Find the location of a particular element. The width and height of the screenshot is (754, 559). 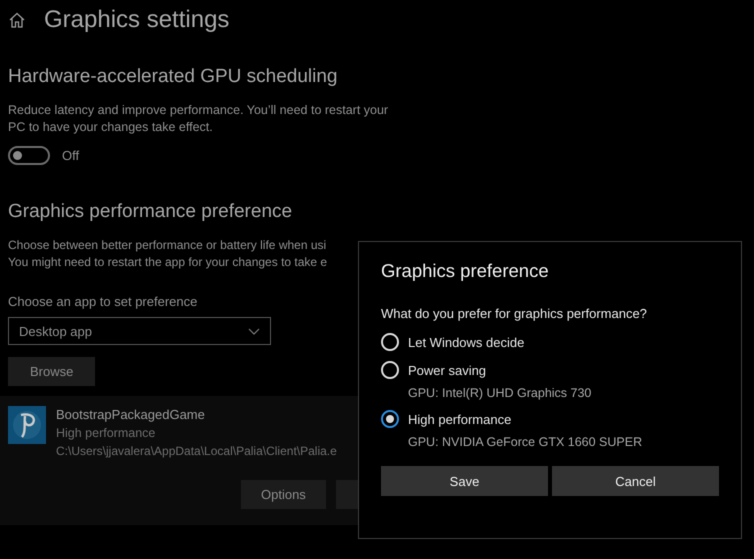

app-icon is located at coordinates (27, 425).